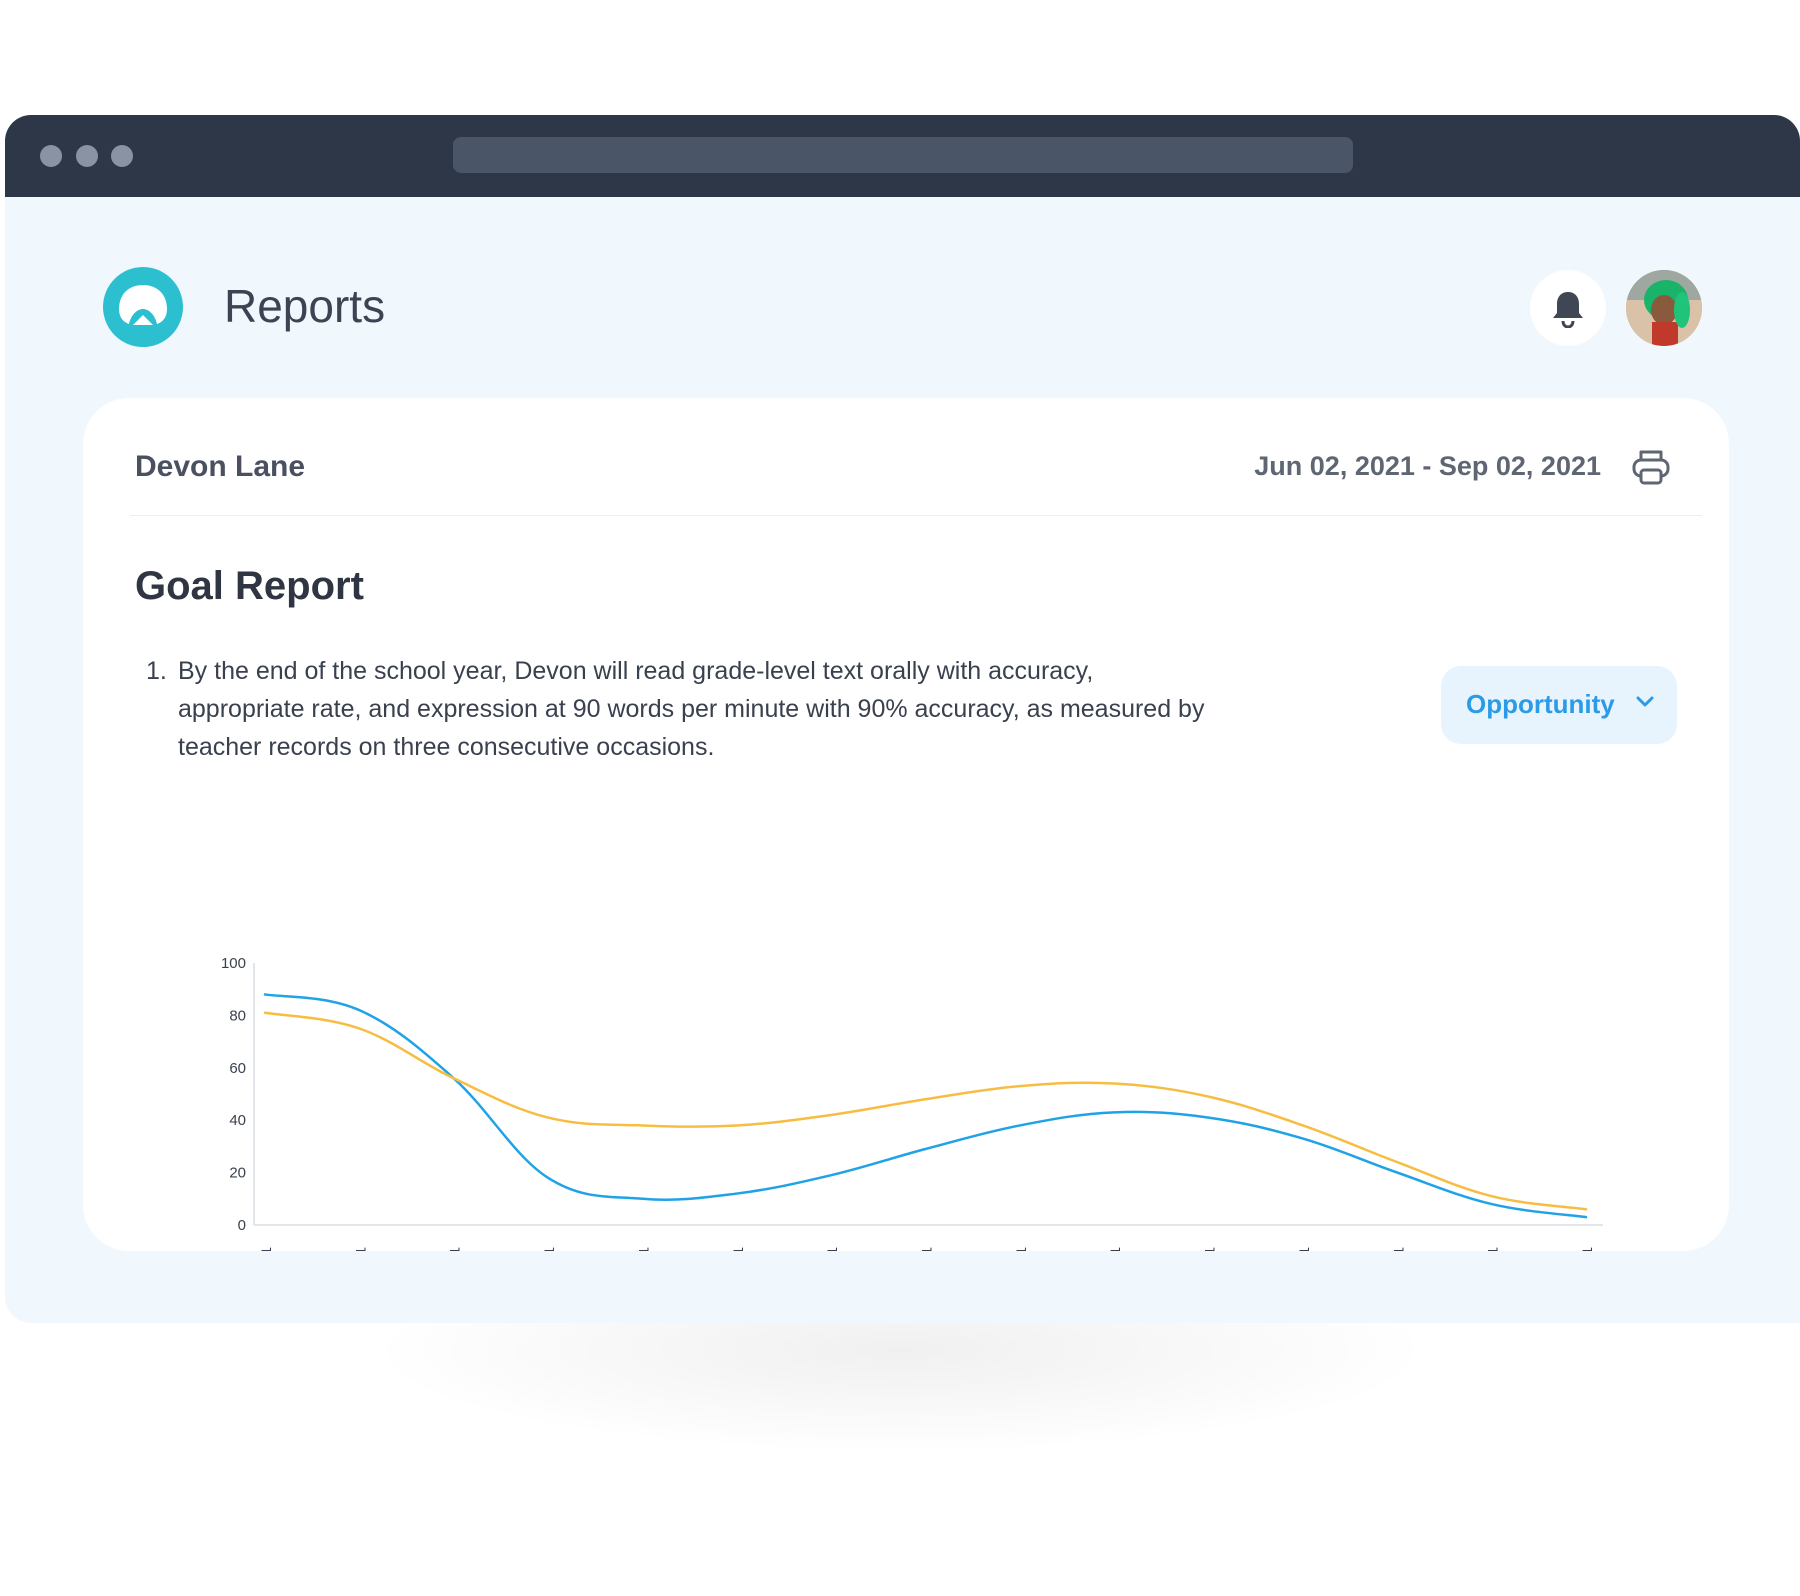 The width and height of the screenshot is (1800, 1596). What do you see at coordinates (832, 1249) in the screenshot?
I see `x-tick-label: 17/01/21` at bounding box center [832, 1249].